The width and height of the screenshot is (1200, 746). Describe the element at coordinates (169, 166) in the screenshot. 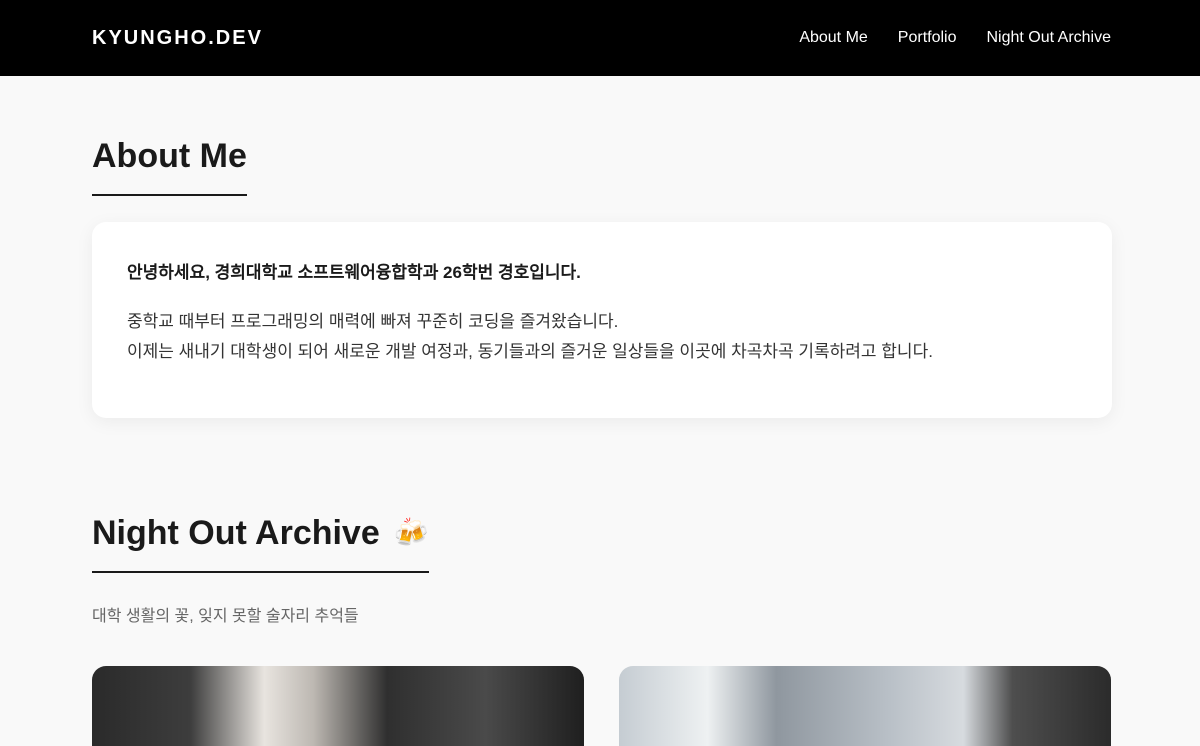

I see `about-section-title: About Me` at that location.